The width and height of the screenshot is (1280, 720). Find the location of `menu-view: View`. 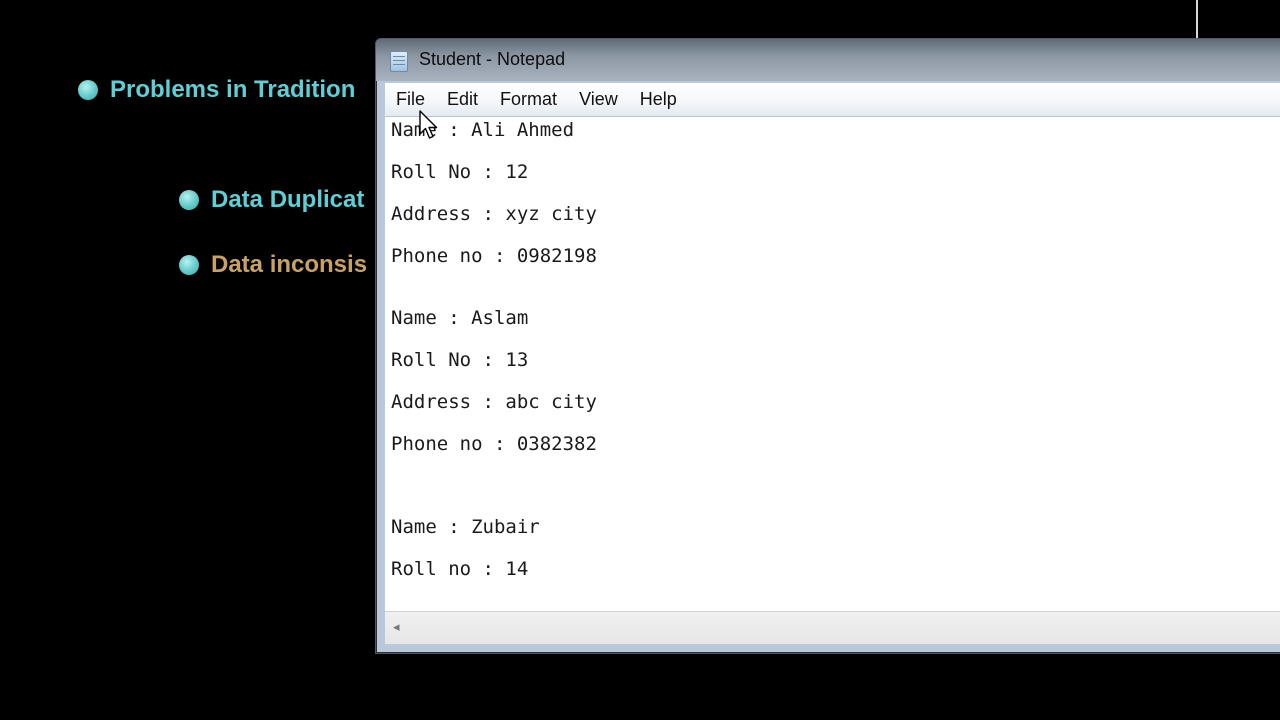

menu-view: View is located at coordinates (598, 99).